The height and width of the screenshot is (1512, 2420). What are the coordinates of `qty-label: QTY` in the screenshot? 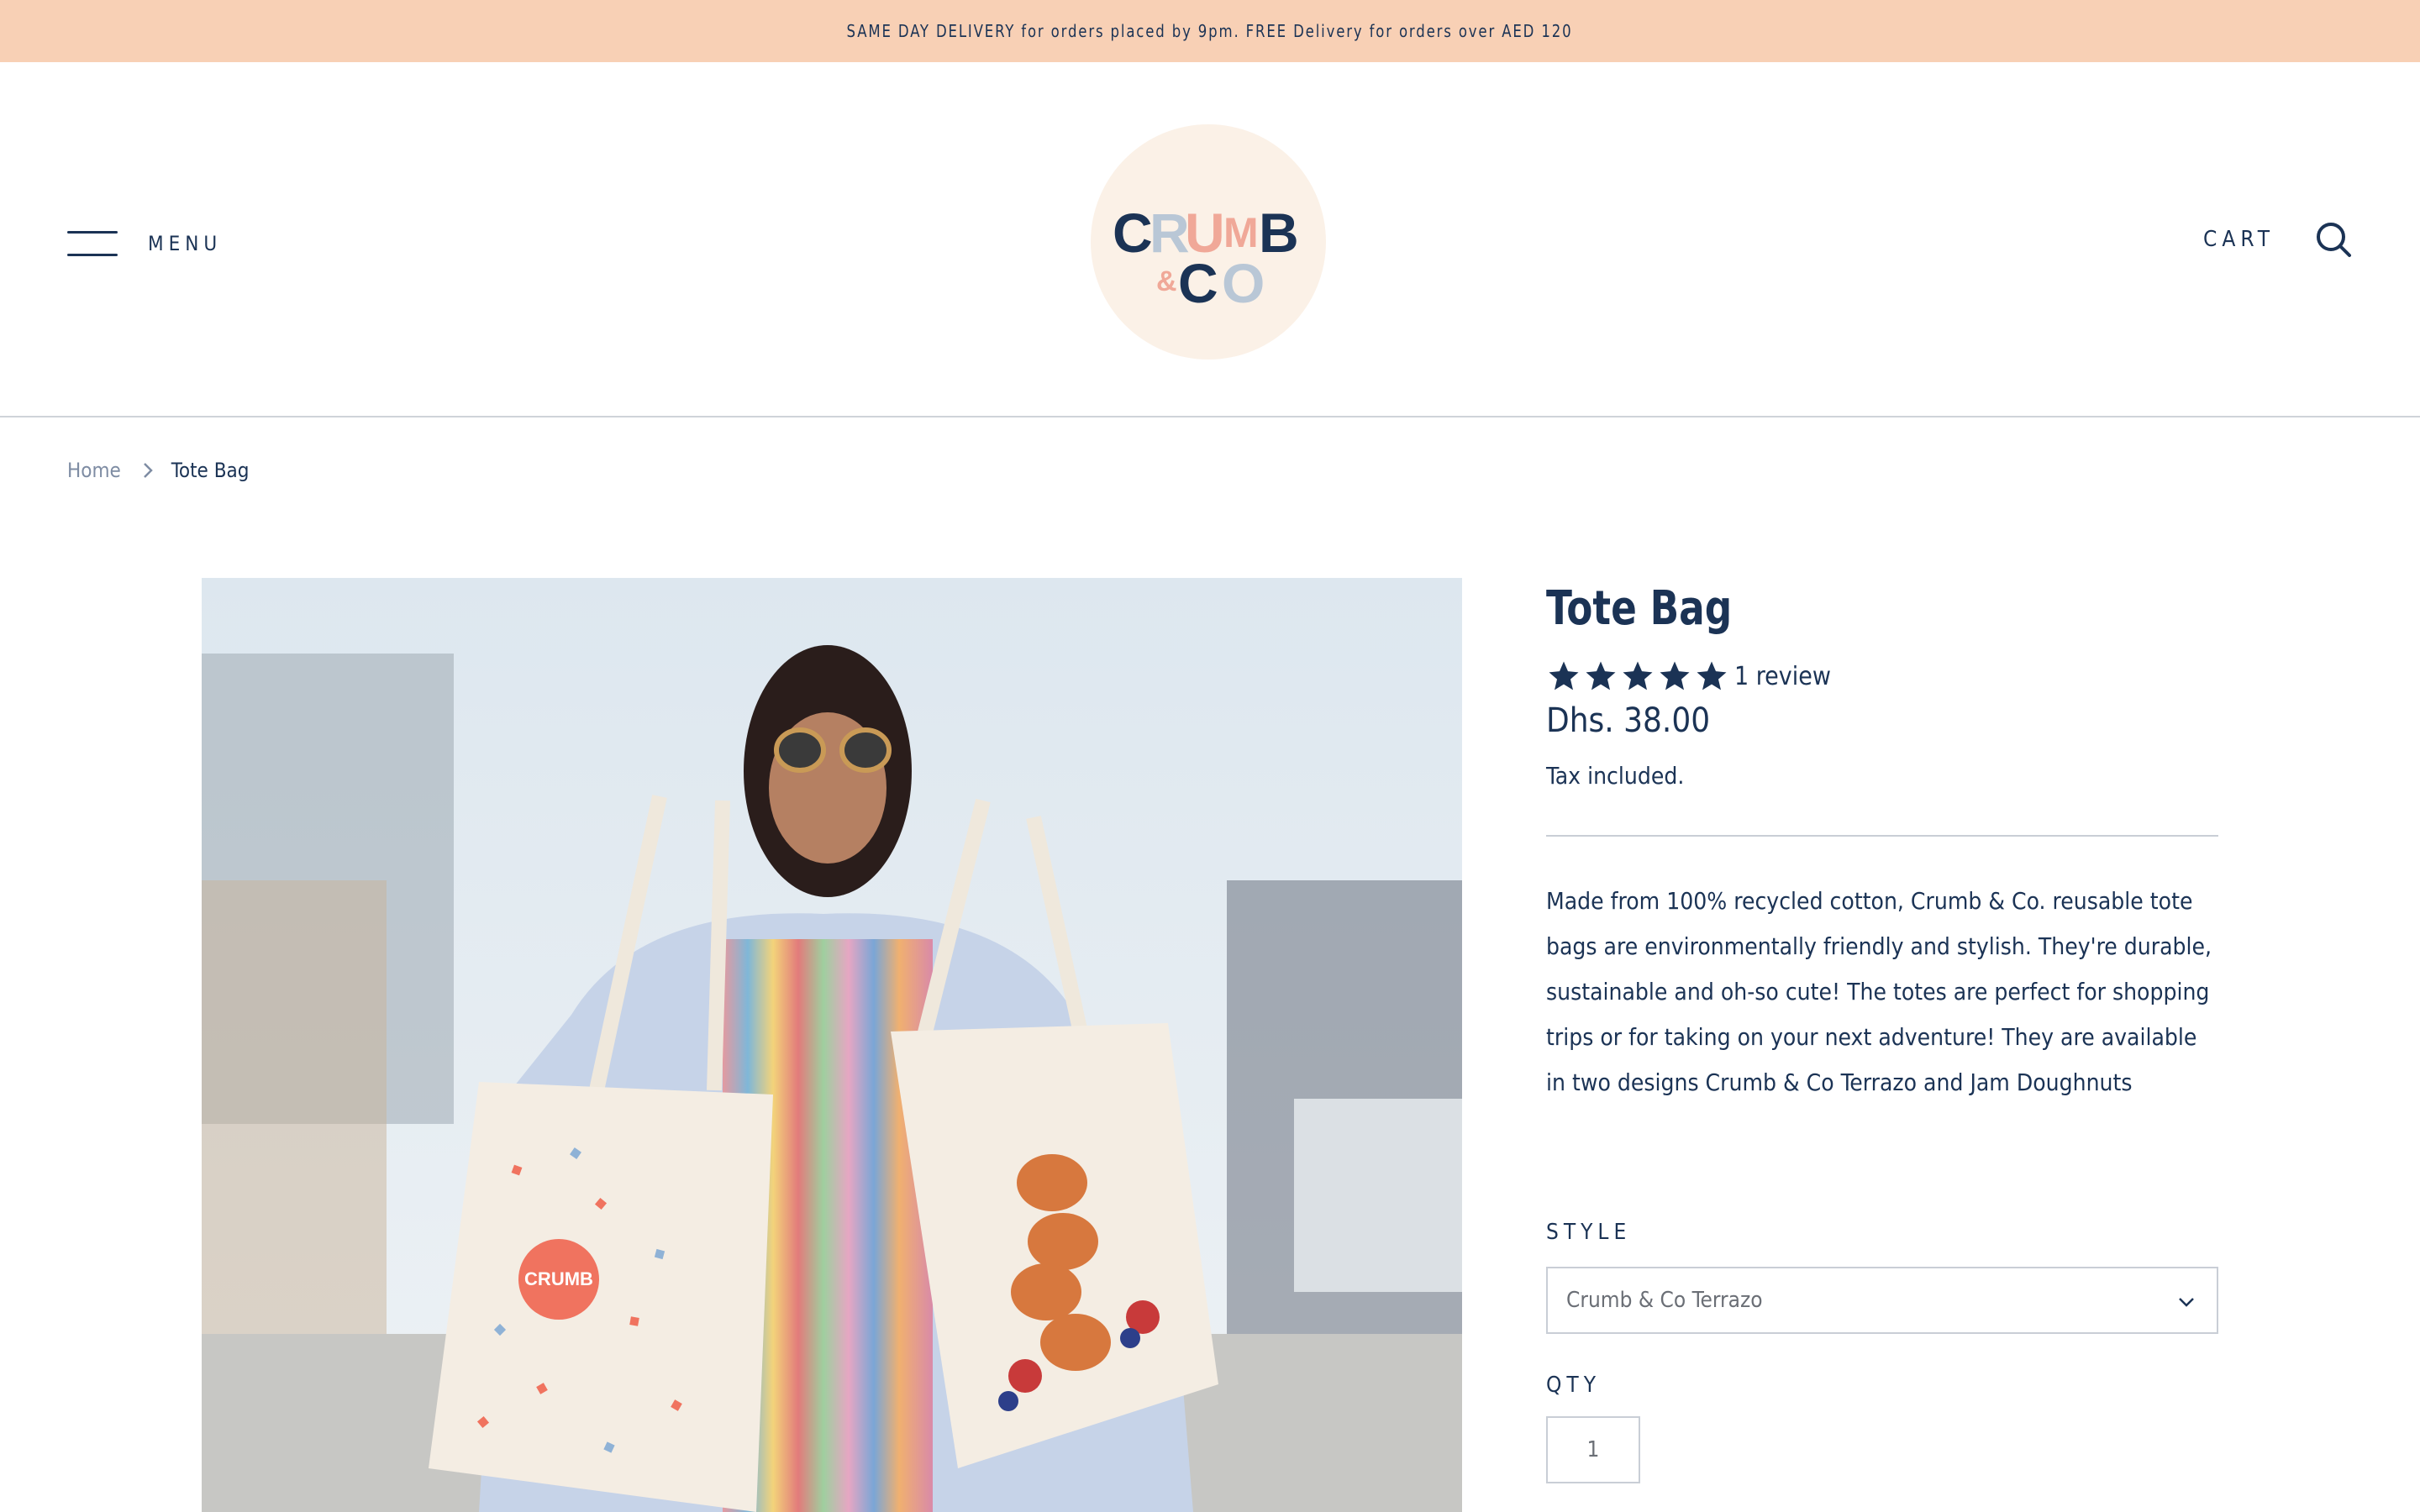 It's located at (1573, 1385).